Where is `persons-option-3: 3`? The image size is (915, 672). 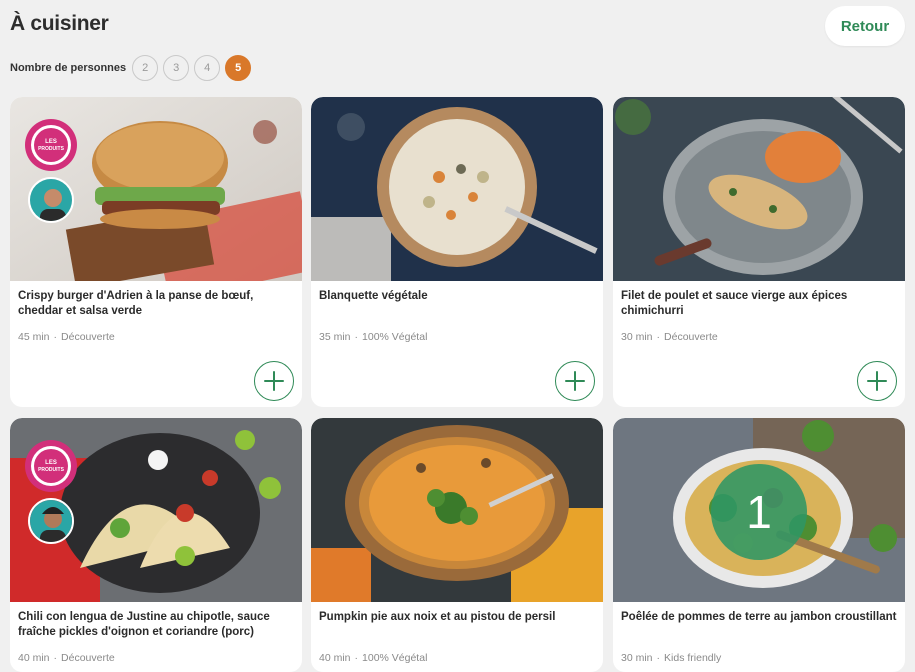
persons-option-3: 3 is located at coordinates (176, 68).